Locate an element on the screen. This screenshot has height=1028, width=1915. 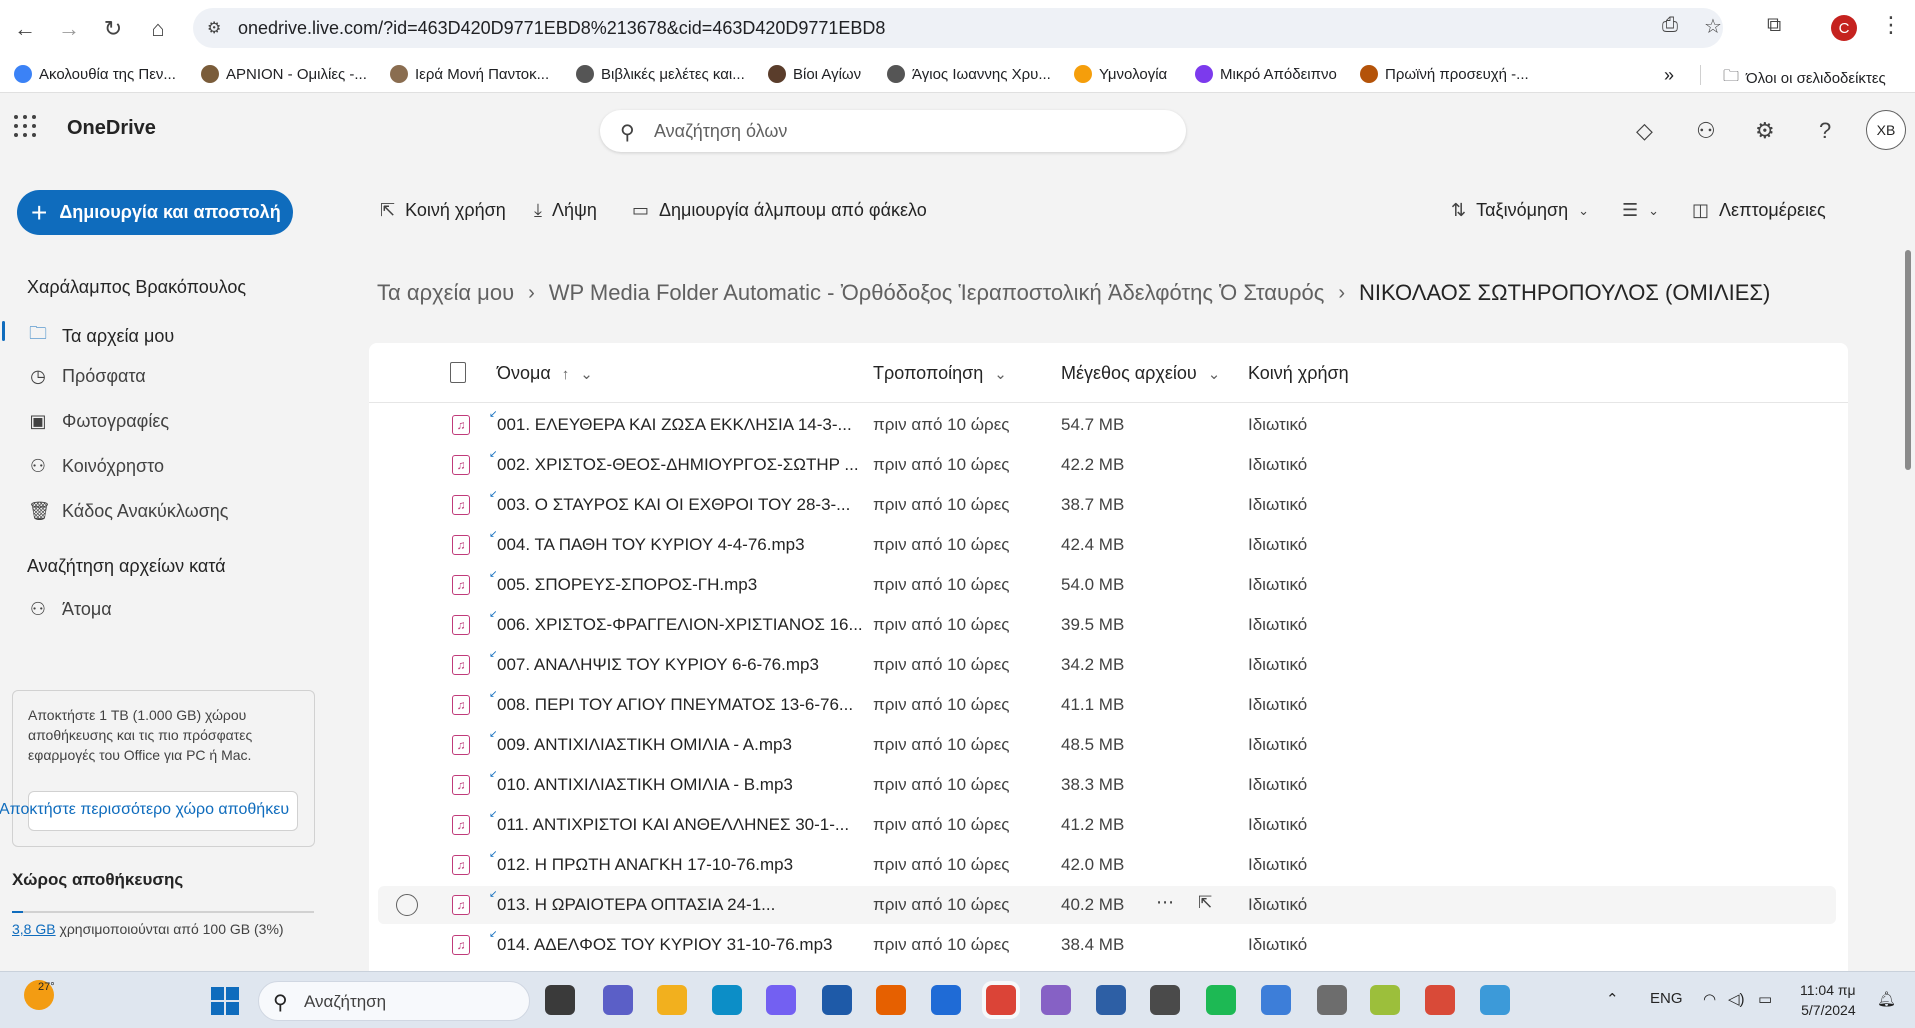
edge-icon is located at coordinates (727, 1000).